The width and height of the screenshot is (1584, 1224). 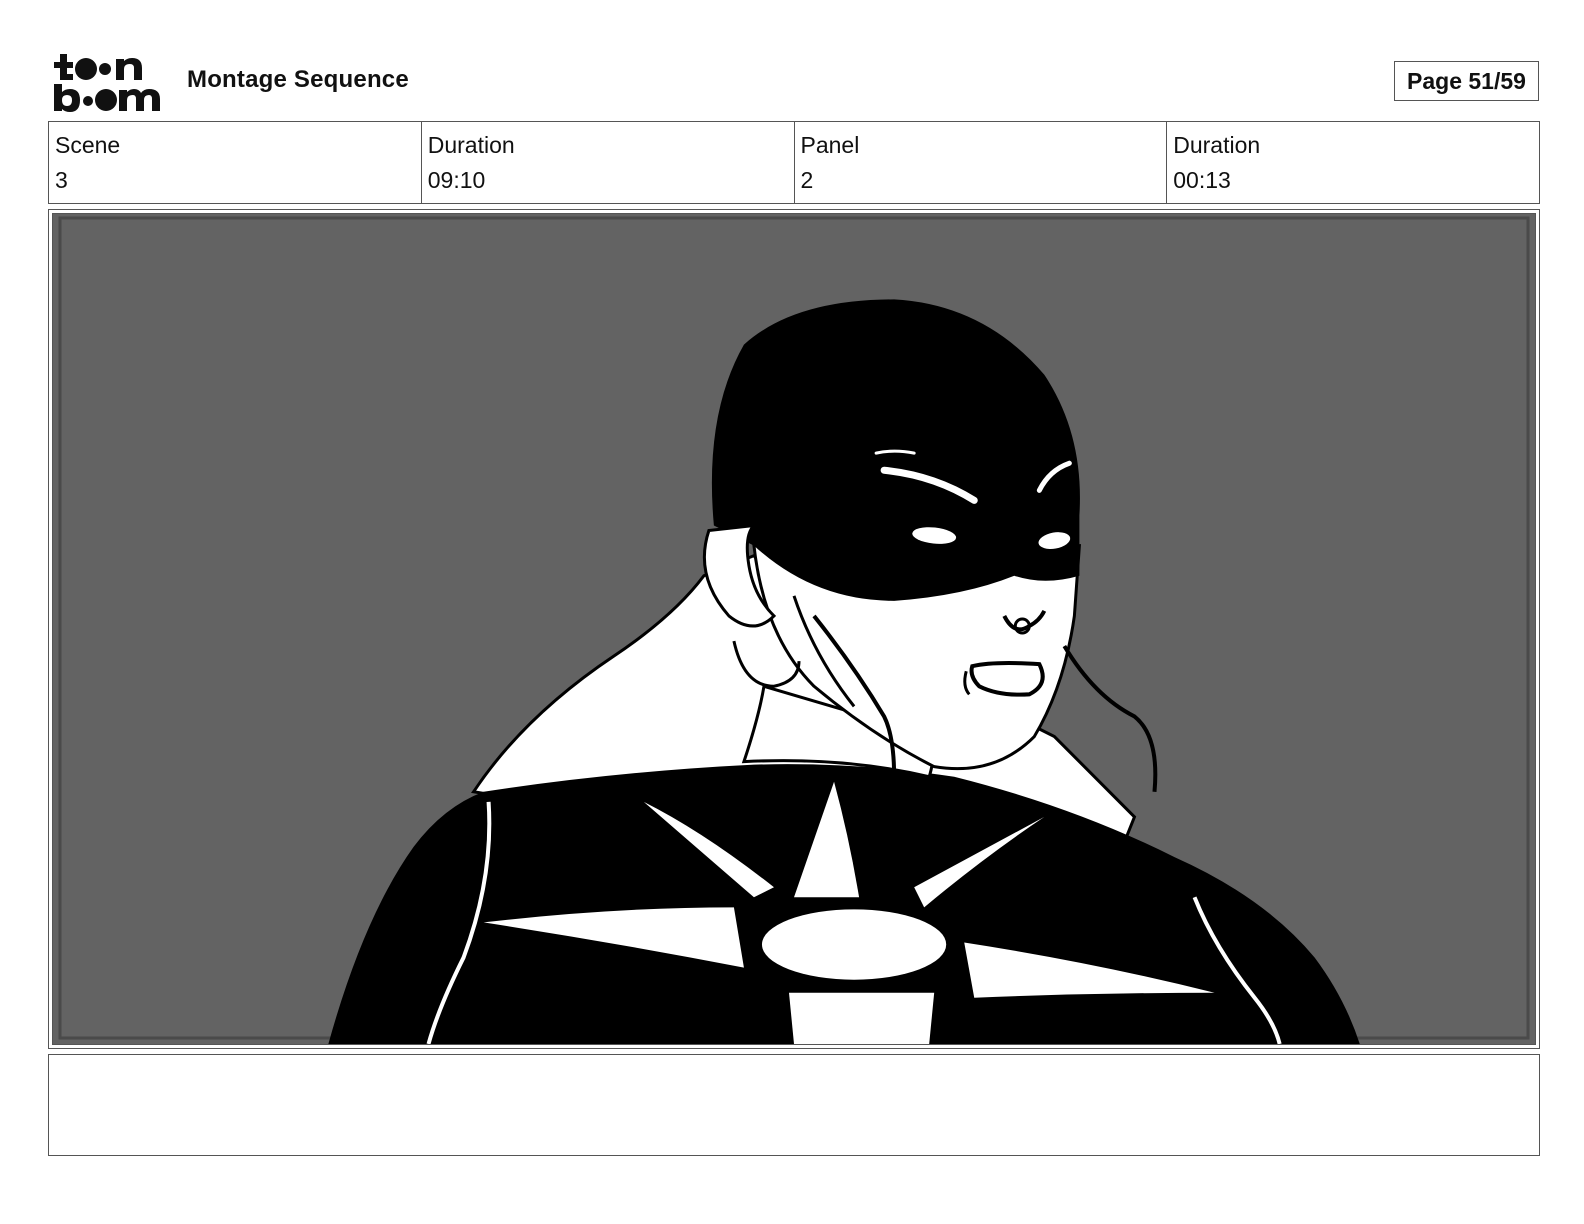 I want to click on scene-duration-label: Duration, so click(x=471, y=145).